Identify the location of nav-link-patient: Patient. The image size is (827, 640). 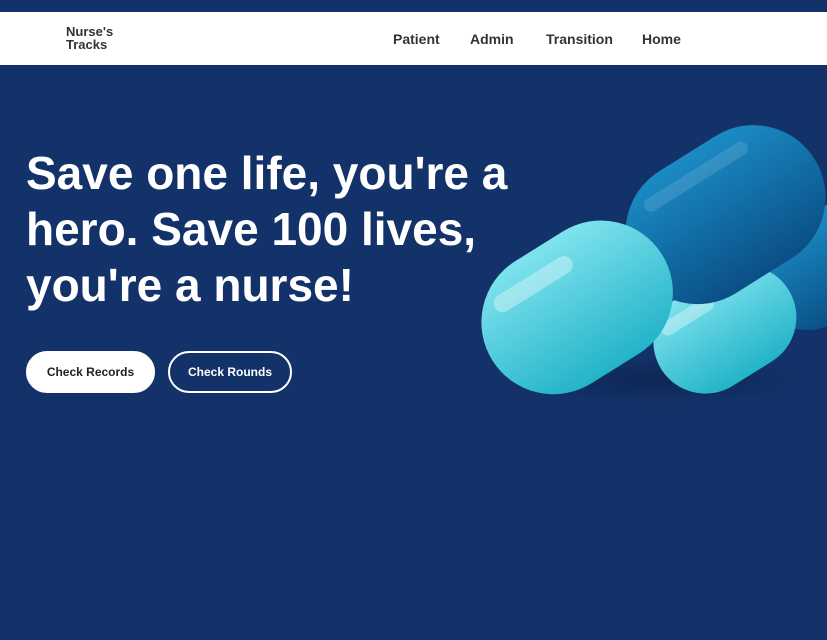
(416, 39).